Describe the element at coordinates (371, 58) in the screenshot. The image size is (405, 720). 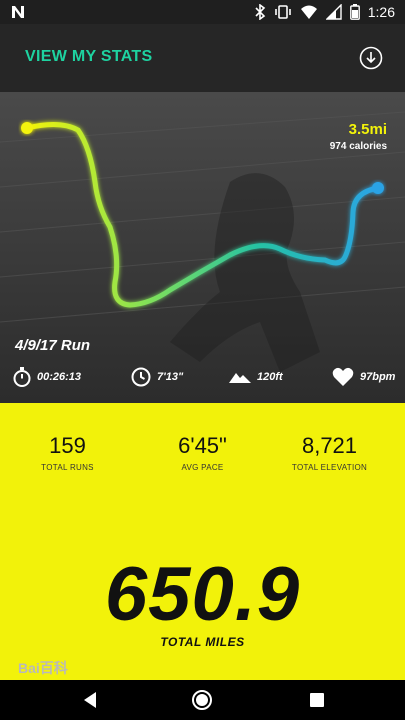
I see `download-circle-icon` at that location.